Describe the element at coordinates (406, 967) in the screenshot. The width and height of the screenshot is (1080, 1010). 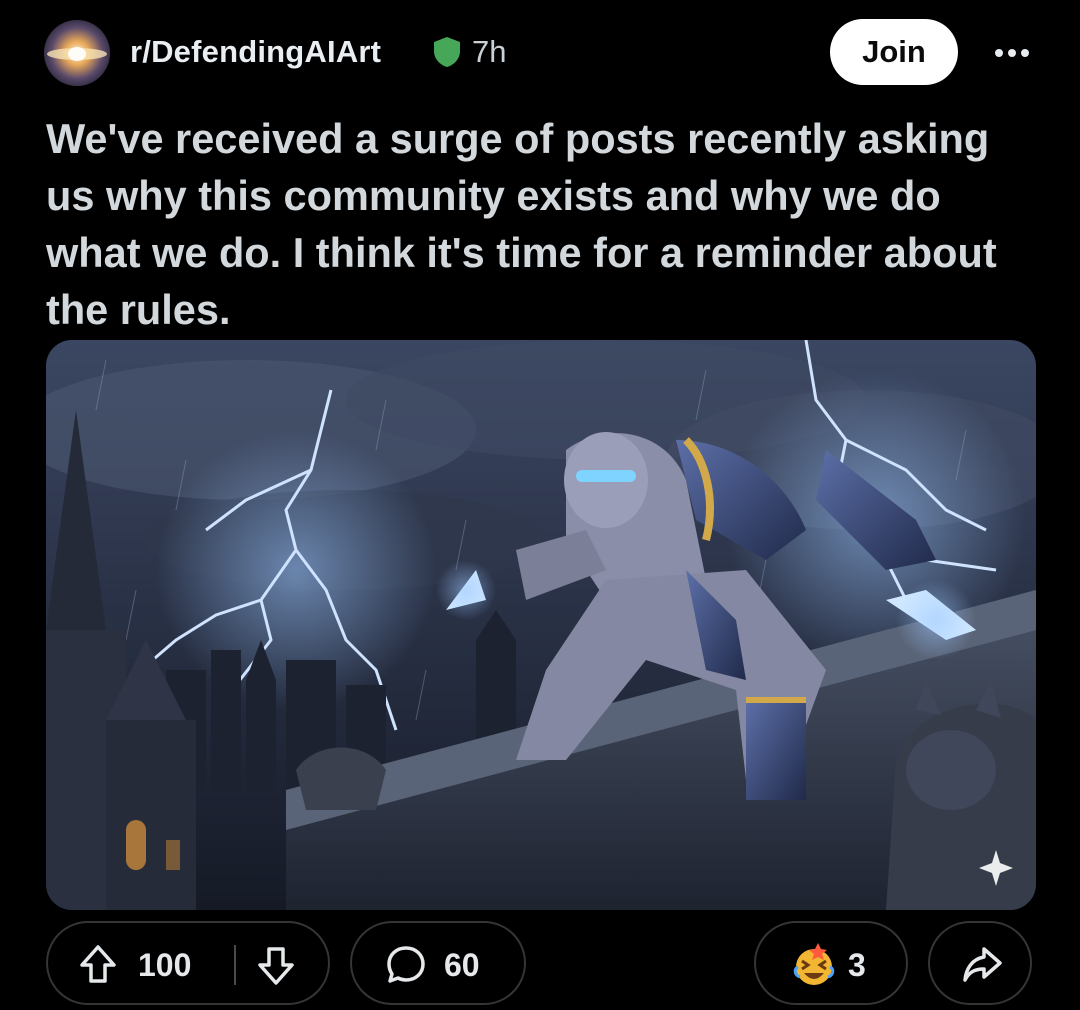
I see `comment-bubble-icon` at that location.